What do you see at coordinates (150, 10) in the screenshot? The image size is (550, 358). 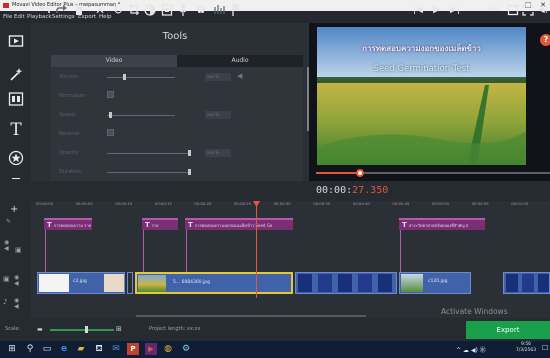 I see `color-adjust-icon` at bounding box center [150, 10].